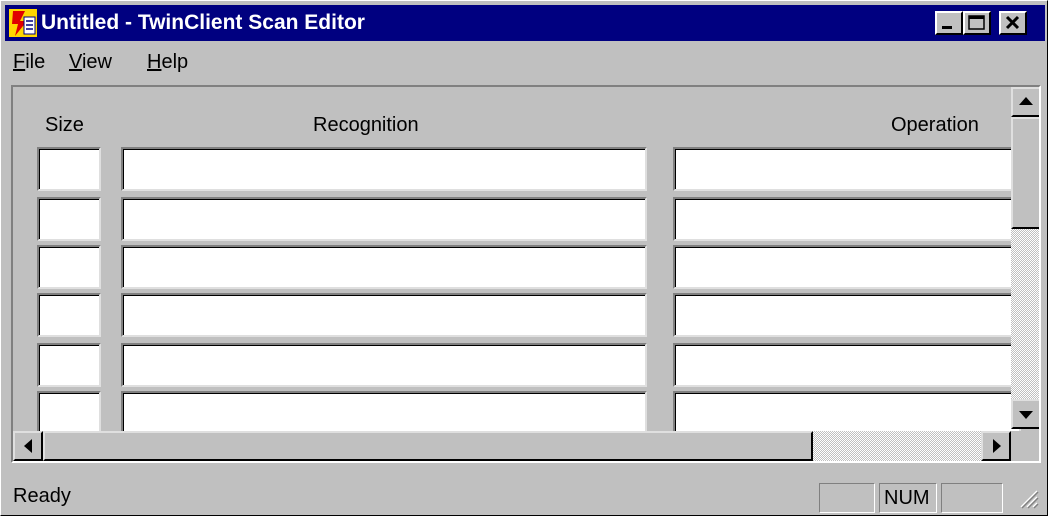 The width and height of the screenshot is (1048, 516). Describe the element at coordinates (972, 498) in the screenshot. I see `status-pane-scroll` at that location.